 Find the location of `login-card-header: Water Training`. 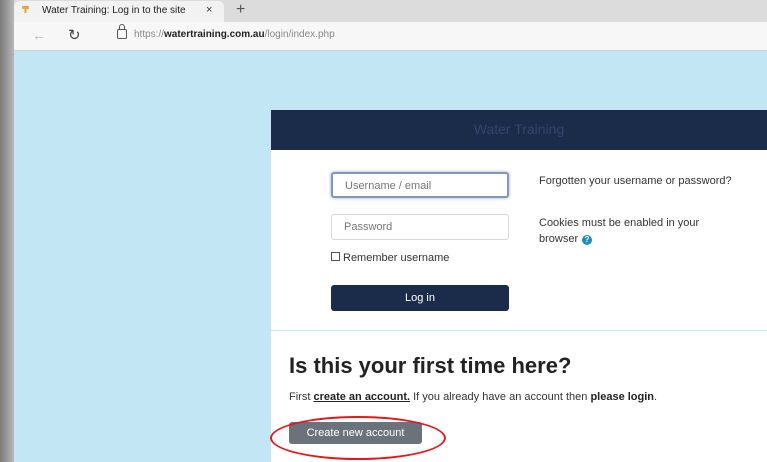

login-card-header: Water Training is located at coordinates (519, 130).